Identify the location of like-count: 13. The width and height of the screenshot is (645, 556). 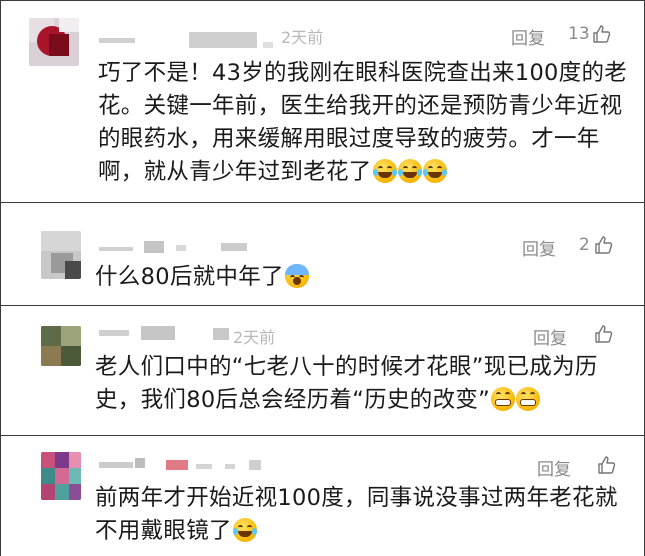
(579, 34).